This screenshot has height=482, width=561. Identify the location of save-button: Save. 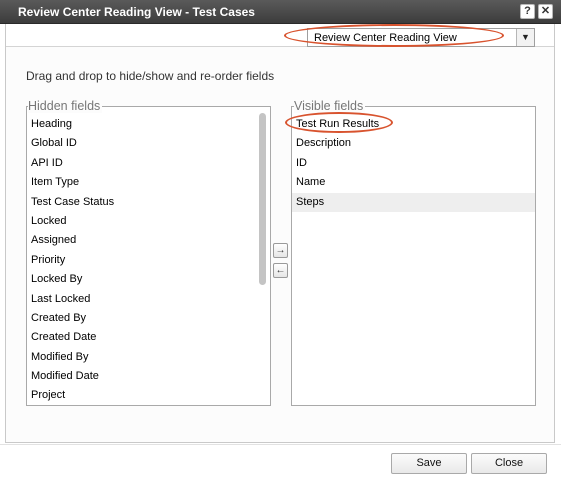
(429, 463).